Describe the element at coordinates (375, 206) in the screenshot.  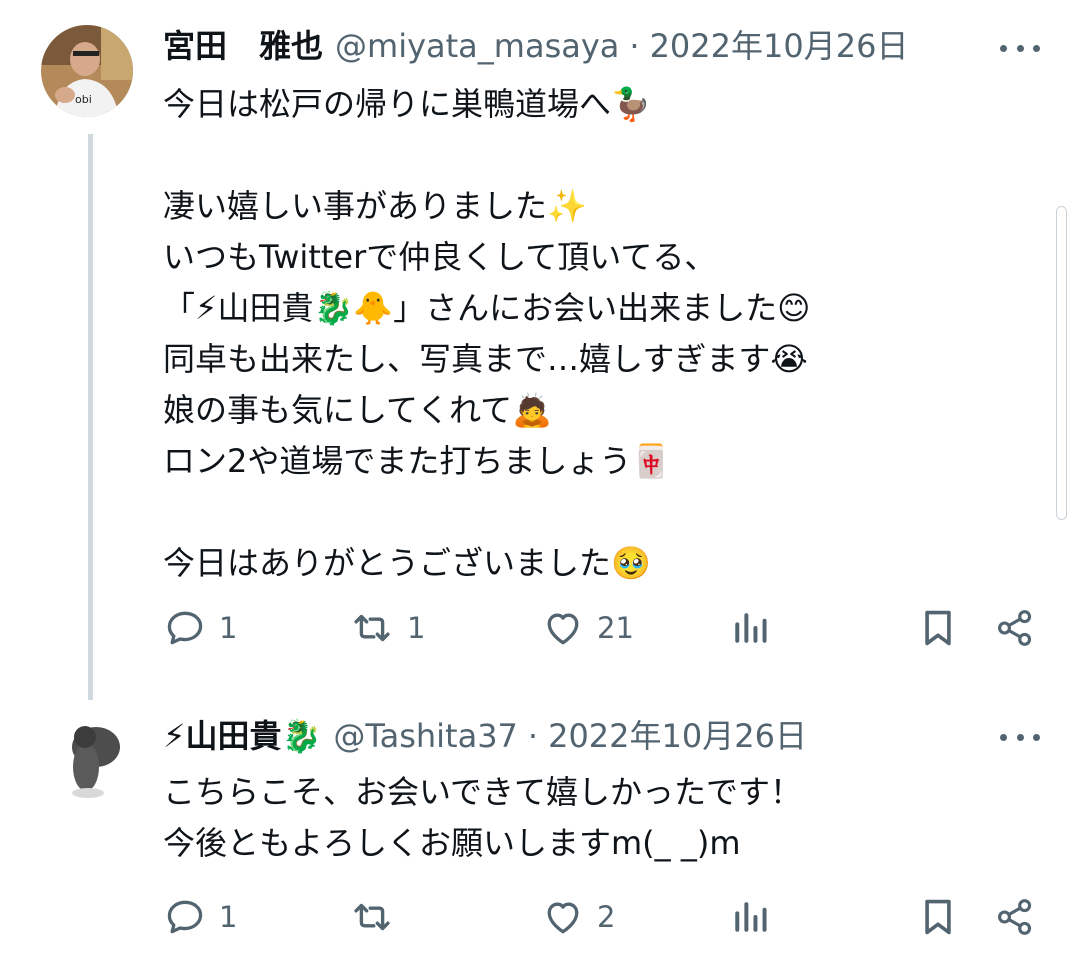
I see `tweet-line: 凄い嬉しい事がありました✨` at that location.